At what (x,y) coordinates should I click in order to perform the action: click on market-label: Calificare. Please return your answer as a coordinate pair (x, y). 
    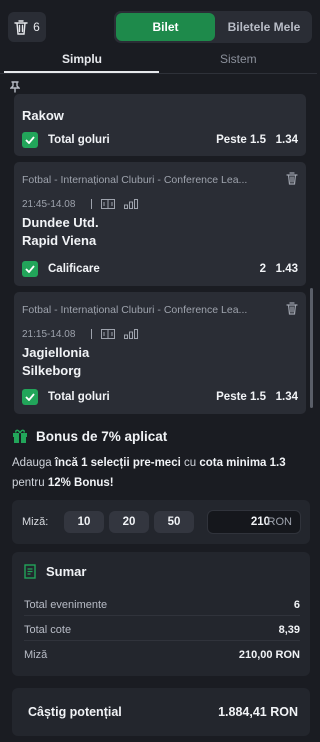
    Looking at the image, I should click on (74, 269).